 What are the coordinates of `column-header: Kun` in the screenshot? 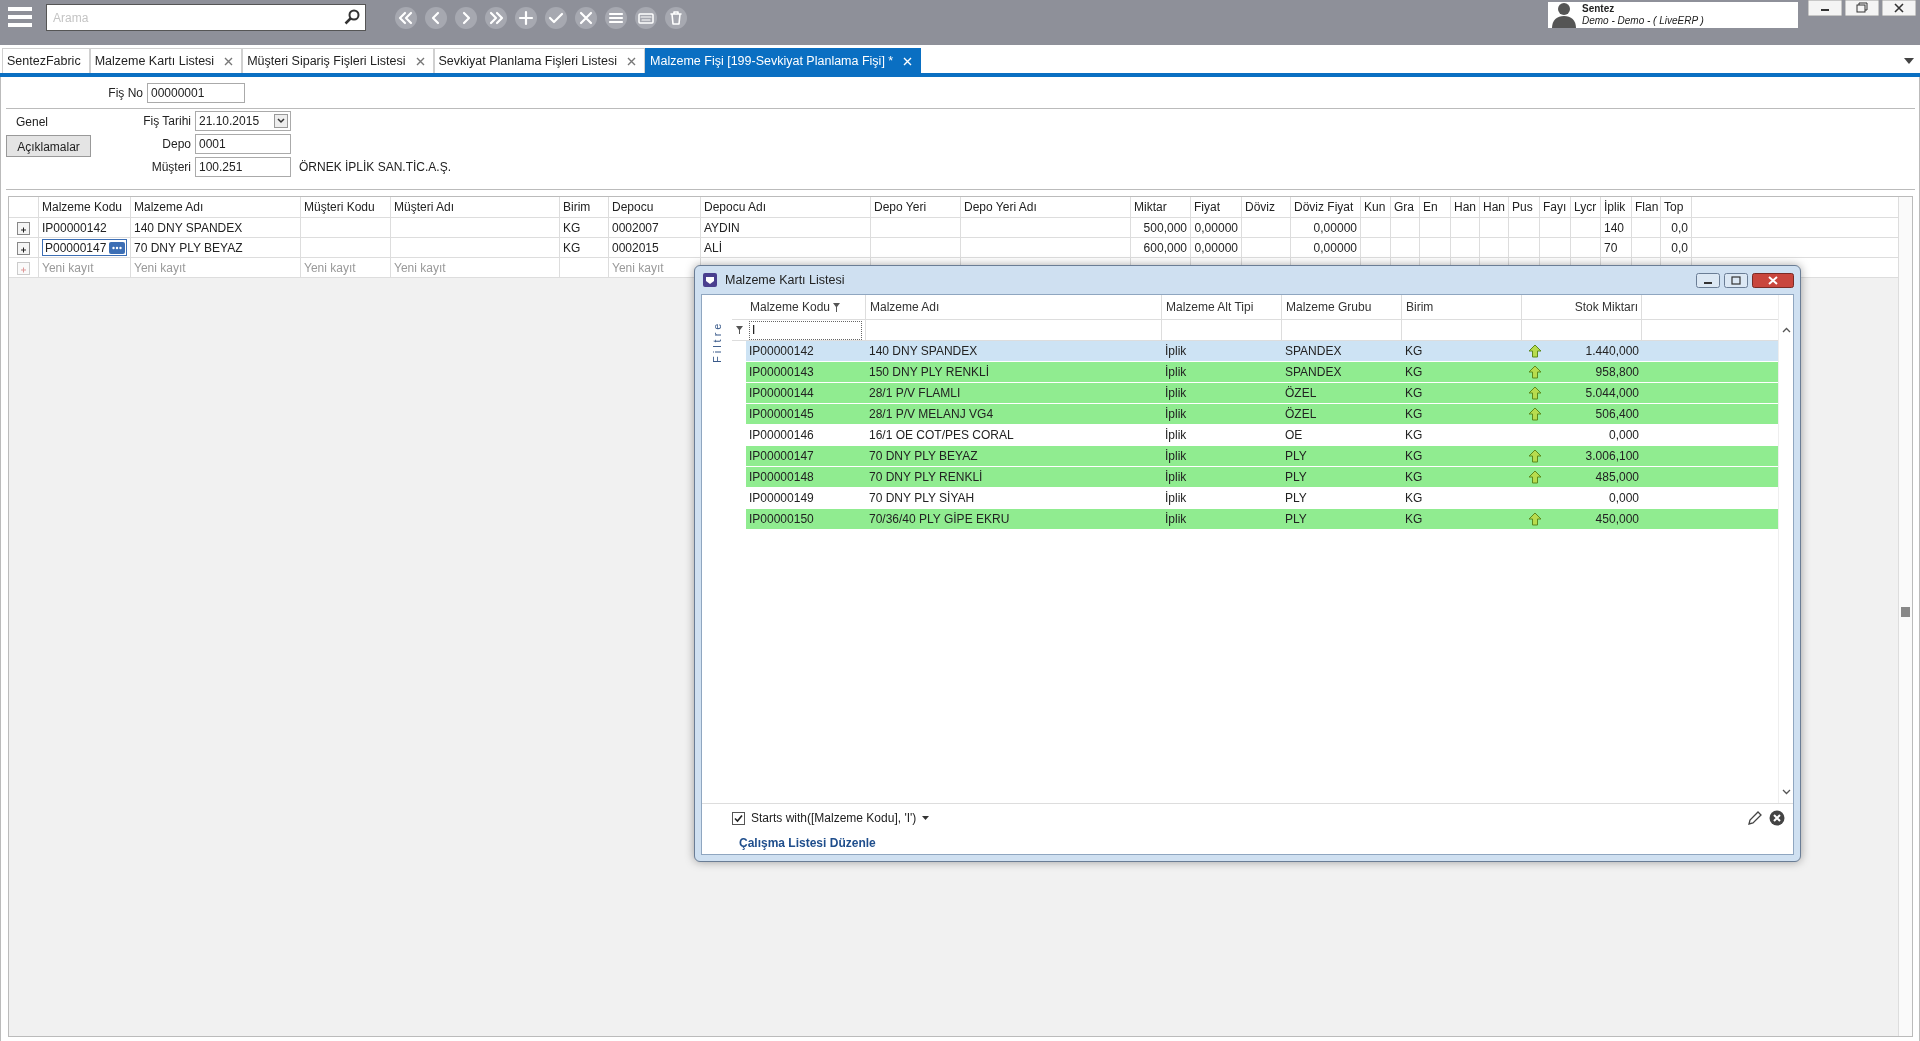 It's located at (1376, 207).